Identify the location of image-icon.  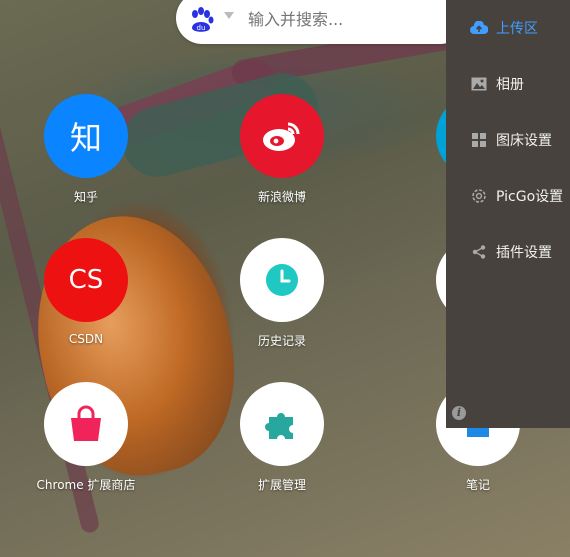
(479, 84).